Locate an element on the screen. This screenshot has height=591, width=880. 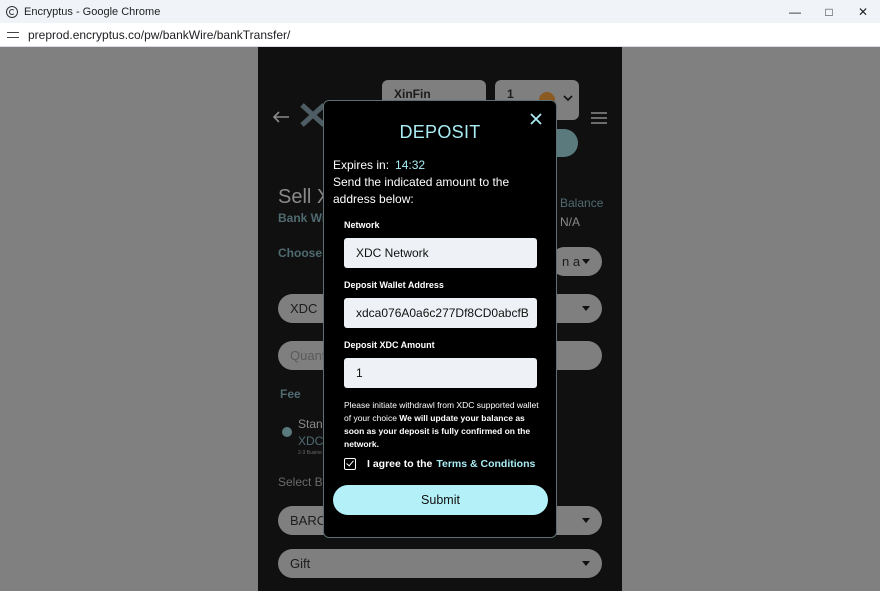
site-info-icon is located at coordinates (14, 35).